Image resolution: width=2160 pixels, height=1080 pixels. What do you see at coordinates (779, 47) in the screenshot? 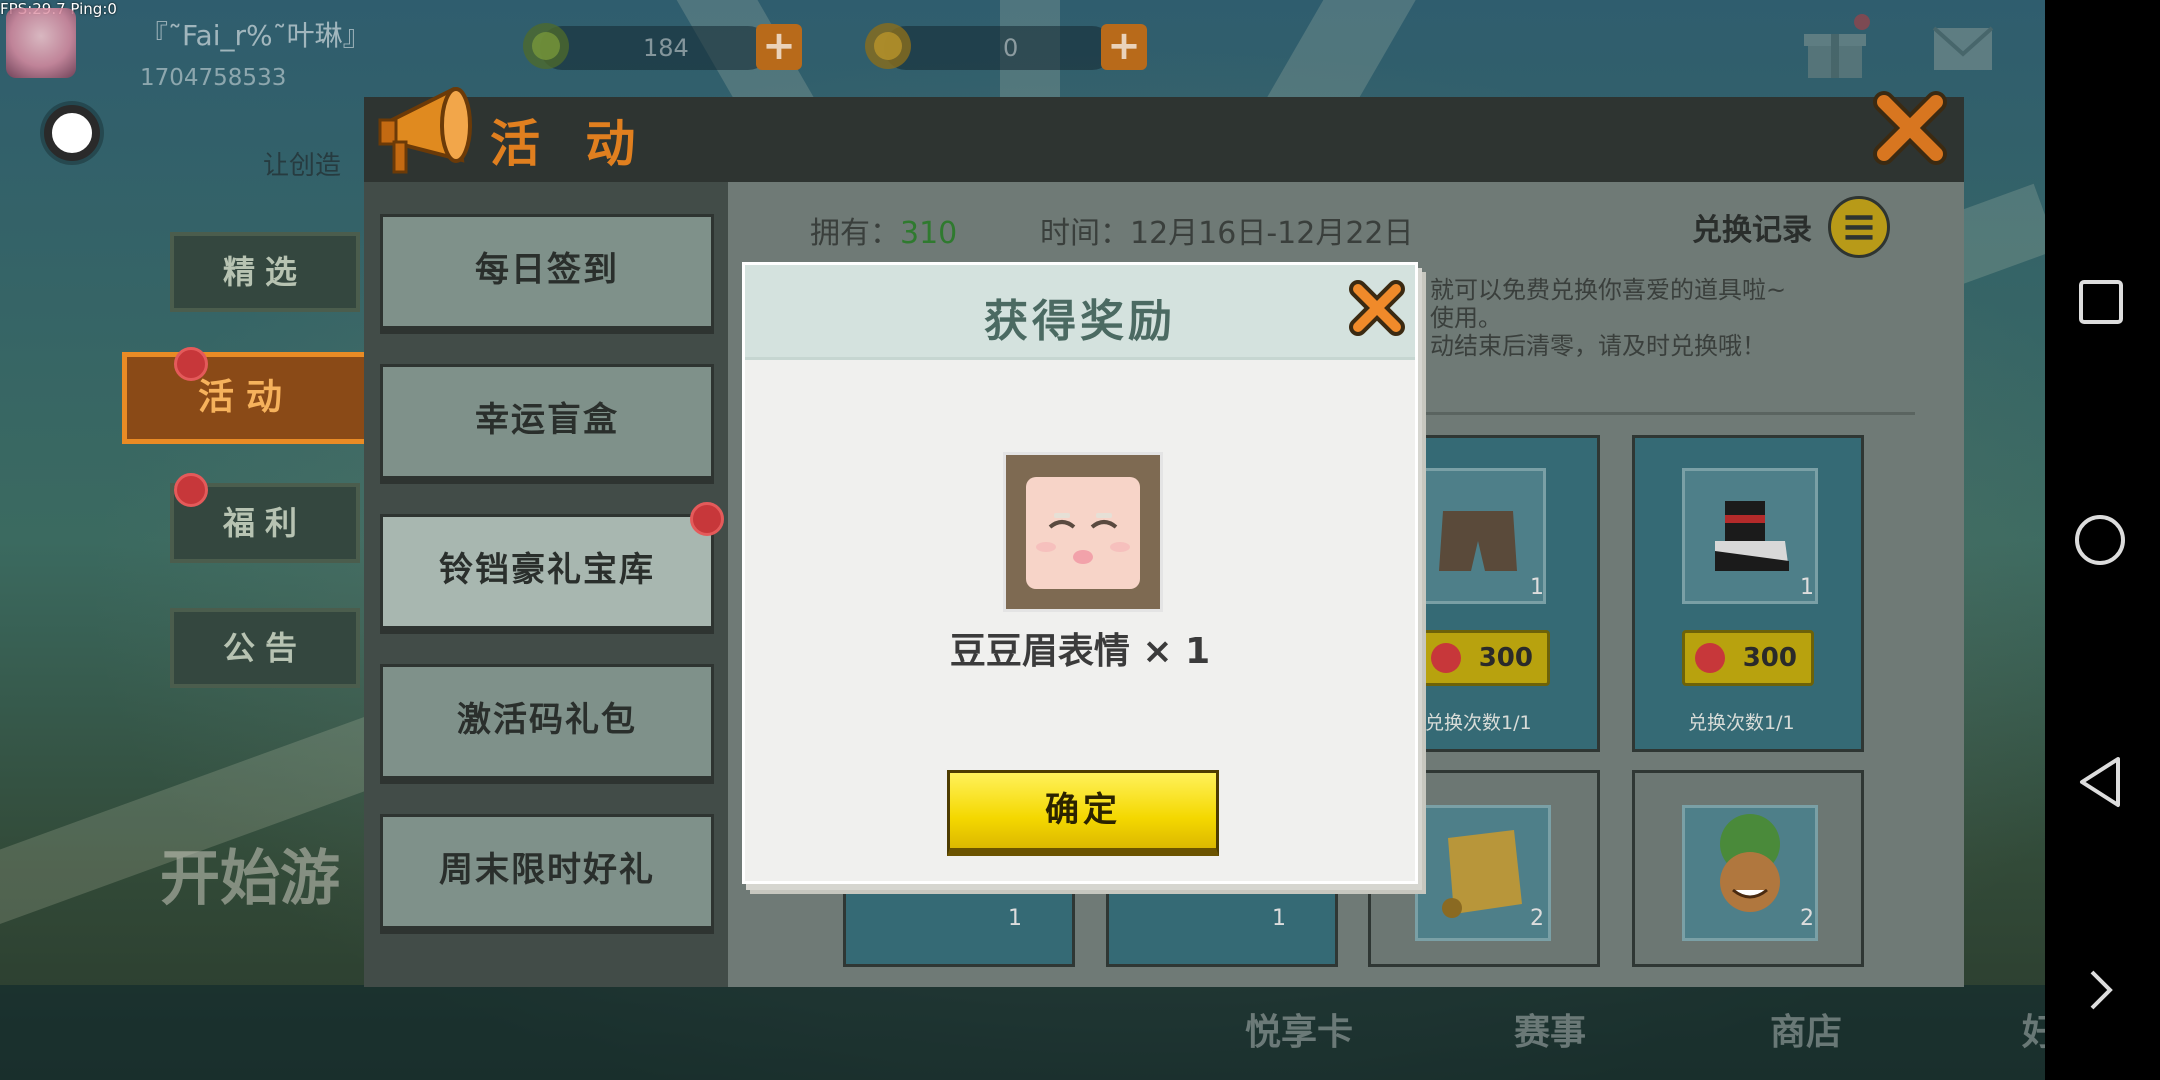
I see `add-gem-button: +` at bounding box center [779, 47].